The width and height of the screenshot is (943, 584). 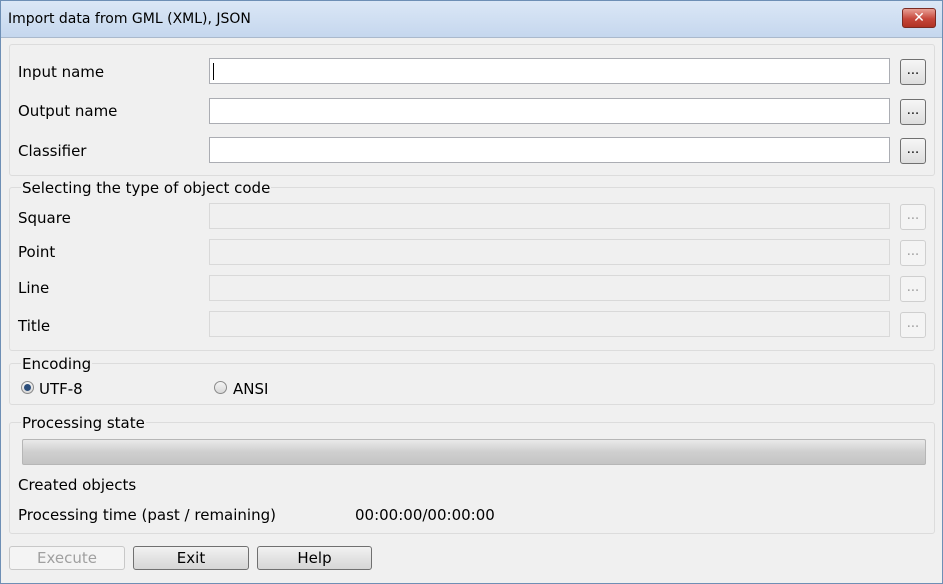 I want to click on output-name-input, so click(x=549, y=111).